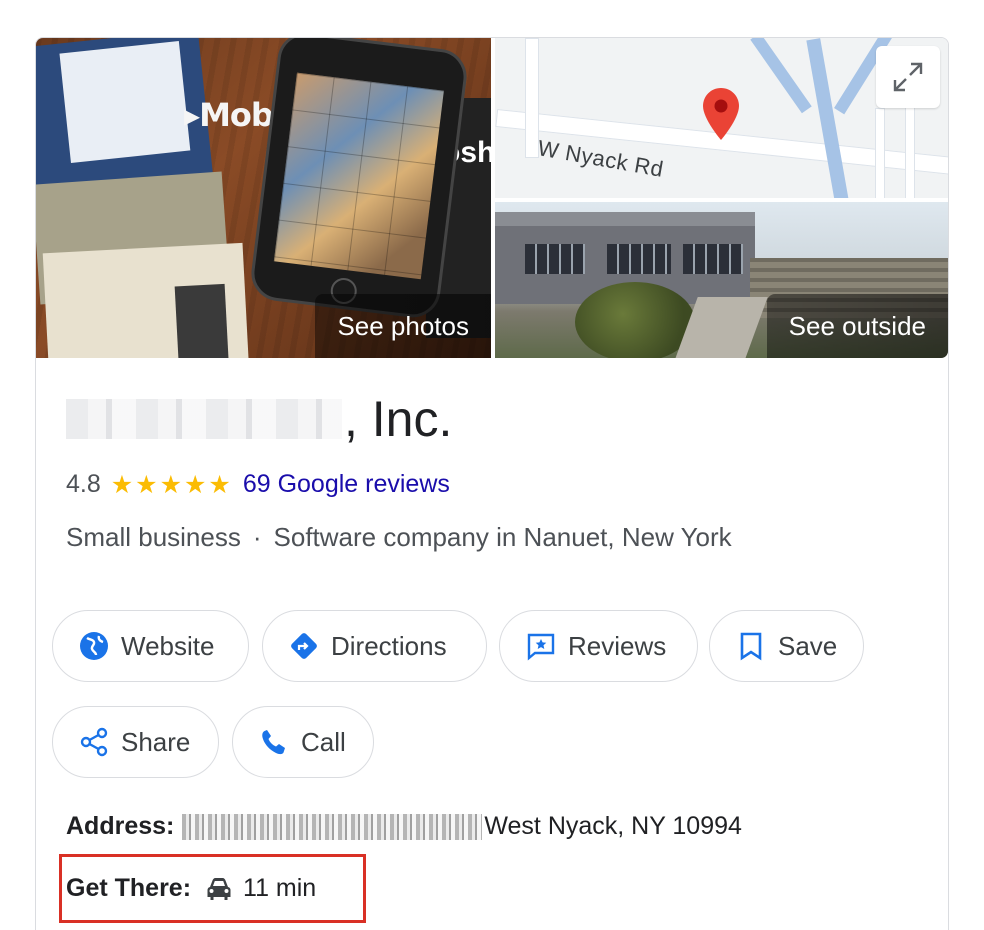 This screenshot has height=930, width=984. I want to click on business-title: , Inc., so click(259, 419).